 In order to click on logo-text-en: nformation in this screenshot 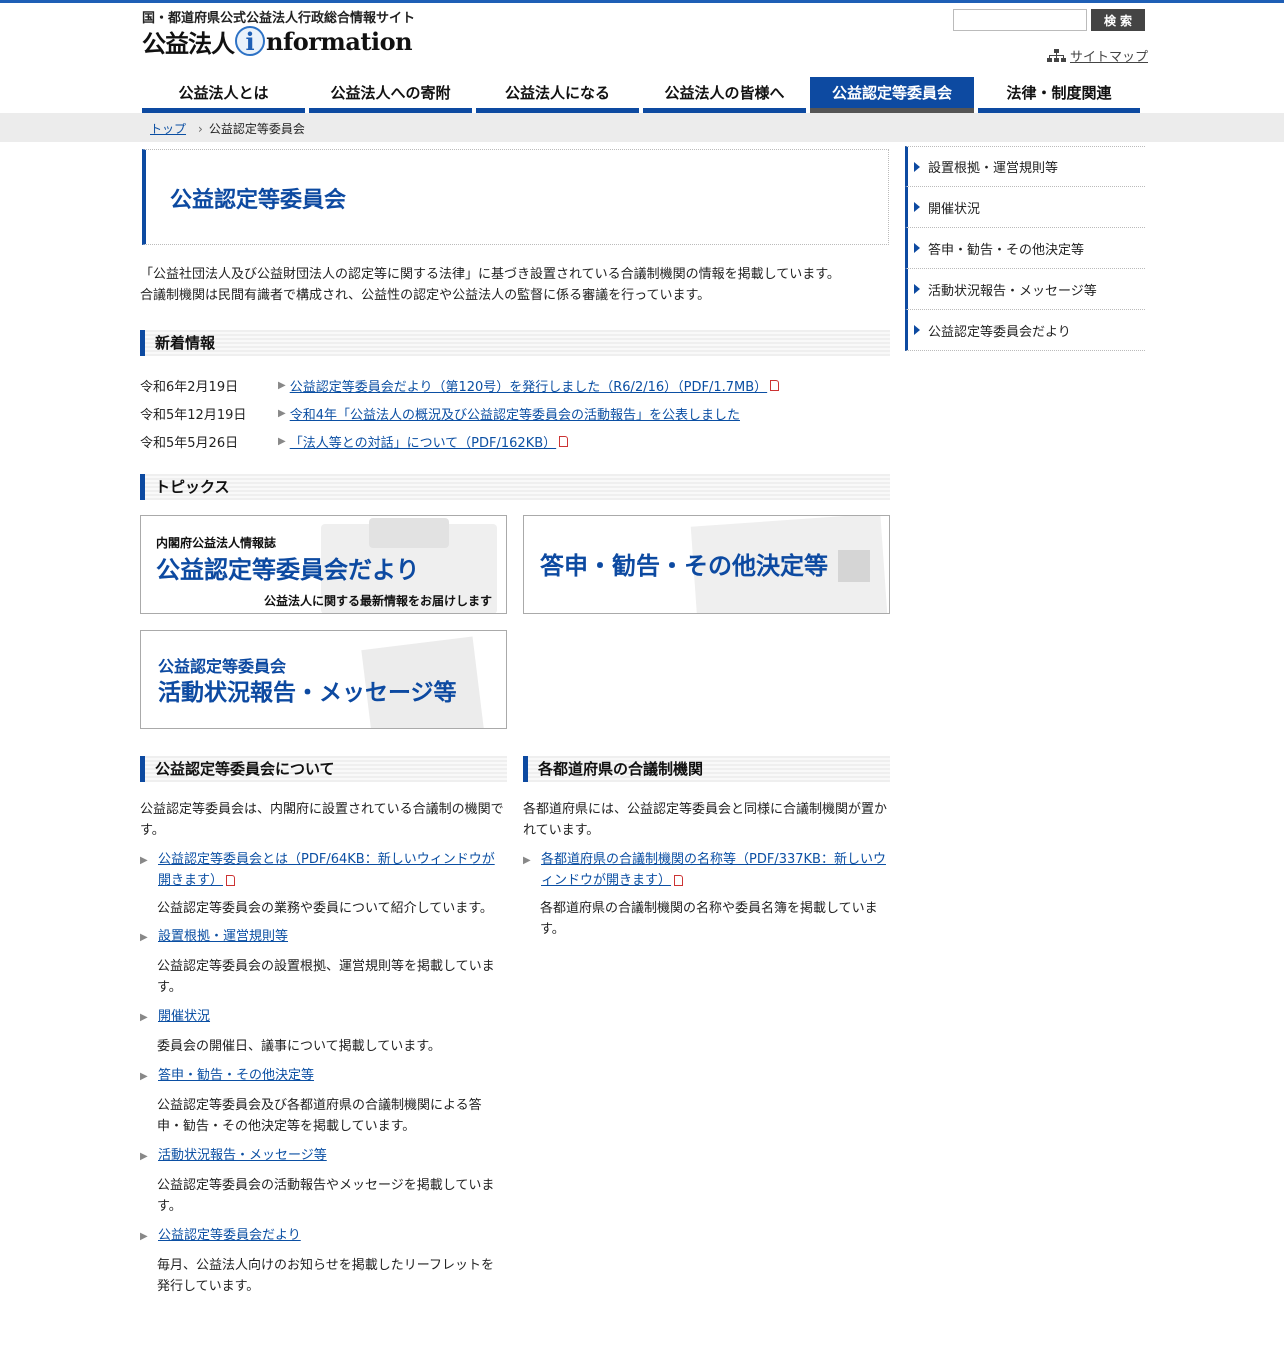, I will do `click(339, 41)`.